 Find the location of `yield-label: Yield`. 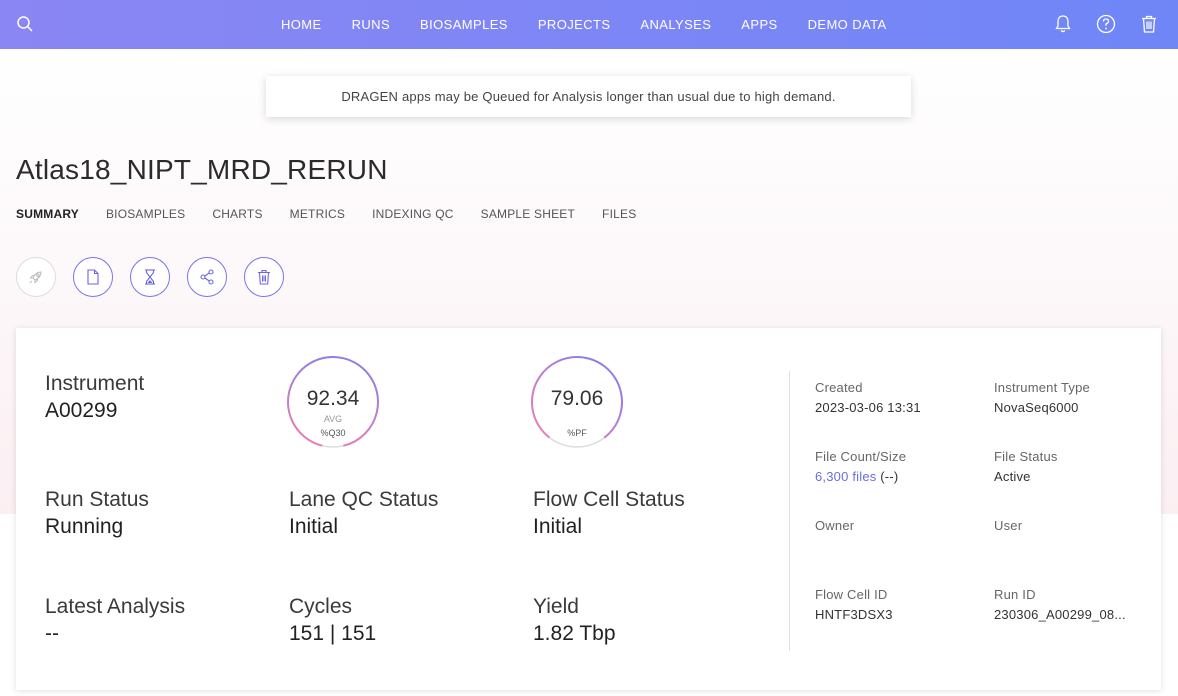

yield-label: Yield is located at coordinates (556, 606).